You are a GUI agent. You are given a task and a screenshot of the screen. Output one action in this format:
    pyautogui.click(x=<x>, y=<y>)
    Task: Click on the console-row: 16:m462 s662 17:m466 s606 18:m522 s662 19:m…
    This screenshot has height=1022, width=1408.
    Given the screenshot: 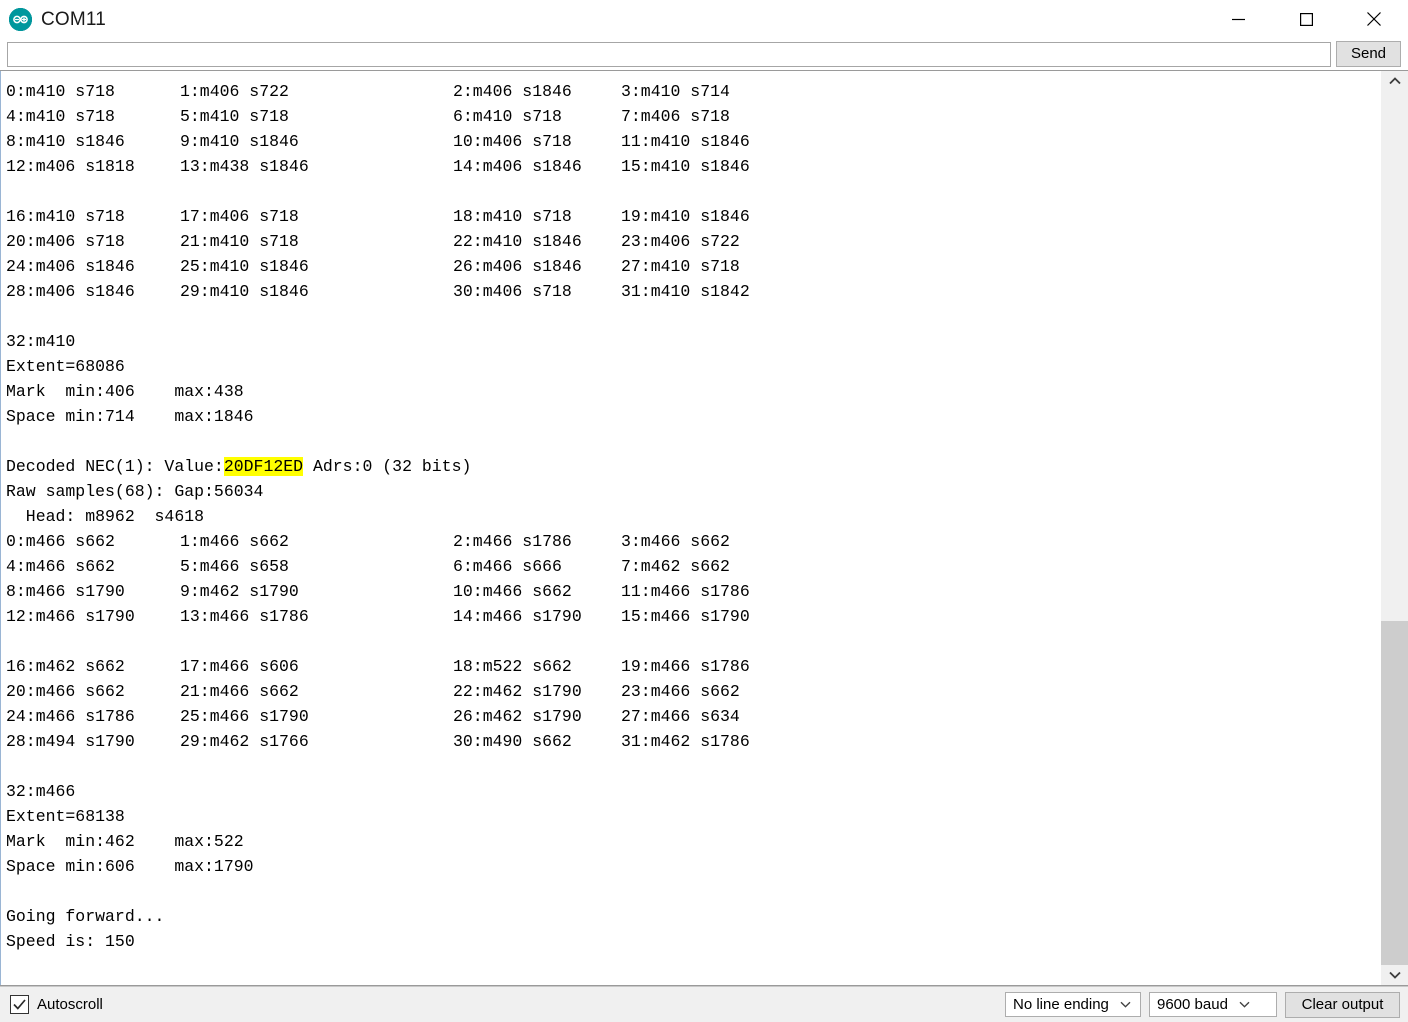 What is the action you would take?
    pyautogui.click(x=690, y=666)
    